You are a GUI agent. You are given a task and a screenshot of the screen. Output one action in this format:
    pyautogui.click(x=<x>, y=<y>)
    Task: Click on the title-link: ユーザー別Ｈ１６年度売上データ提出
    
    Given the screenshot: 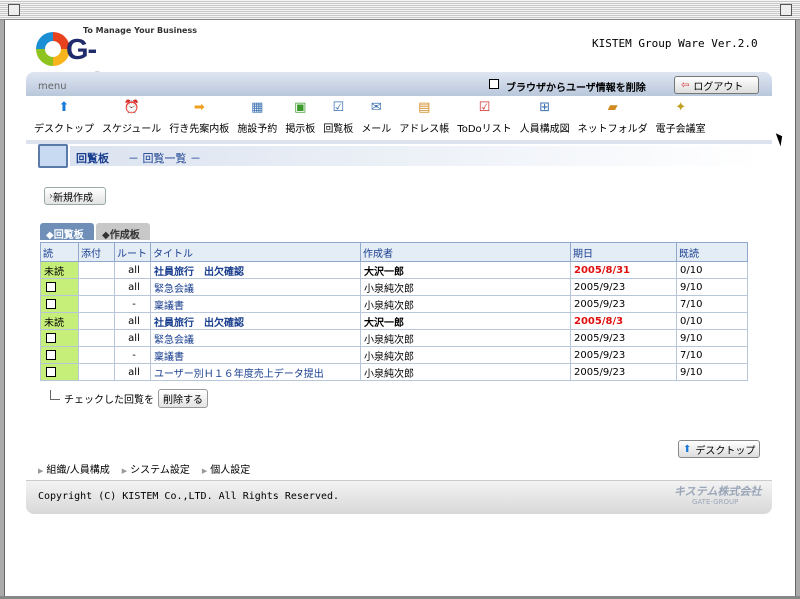 What is the action you would take?
    pyautogui.click(x=239, y=374)
    